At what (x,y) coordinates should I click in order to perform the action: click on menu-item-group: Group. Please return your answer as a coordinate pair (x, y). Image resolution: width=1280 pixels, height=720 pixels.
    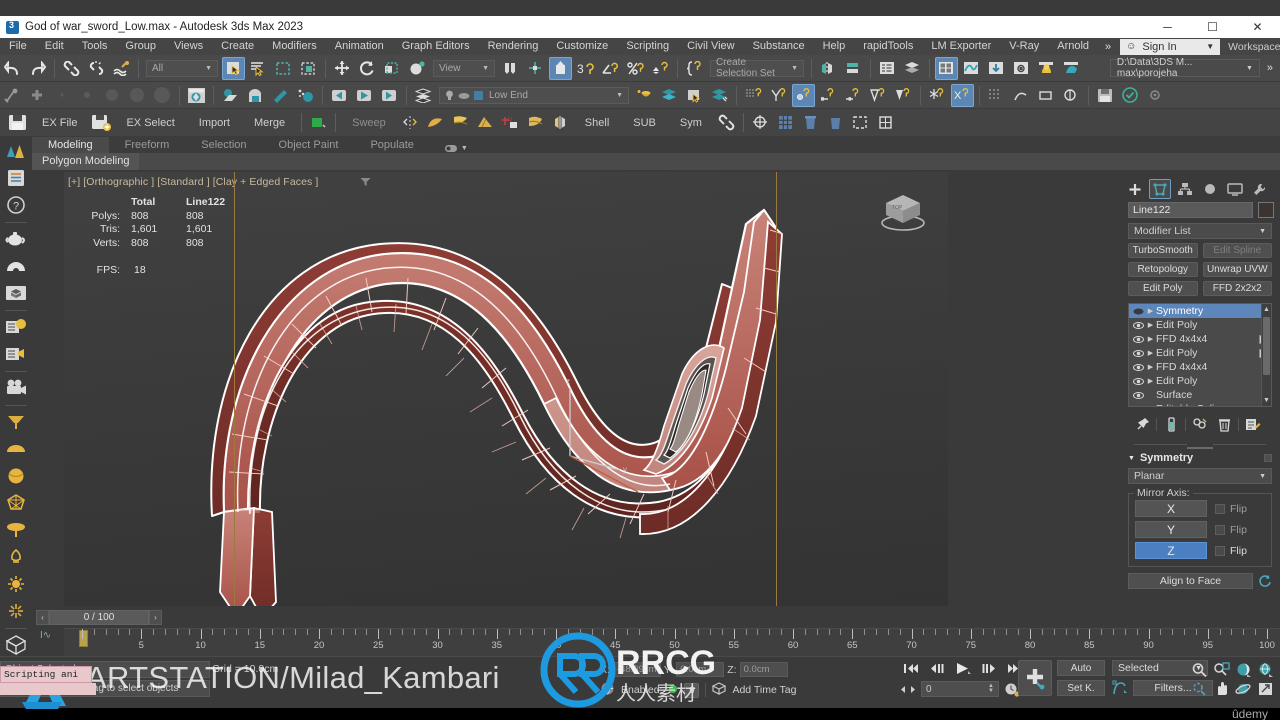
    Looking at the image, I should click on (140, 46).